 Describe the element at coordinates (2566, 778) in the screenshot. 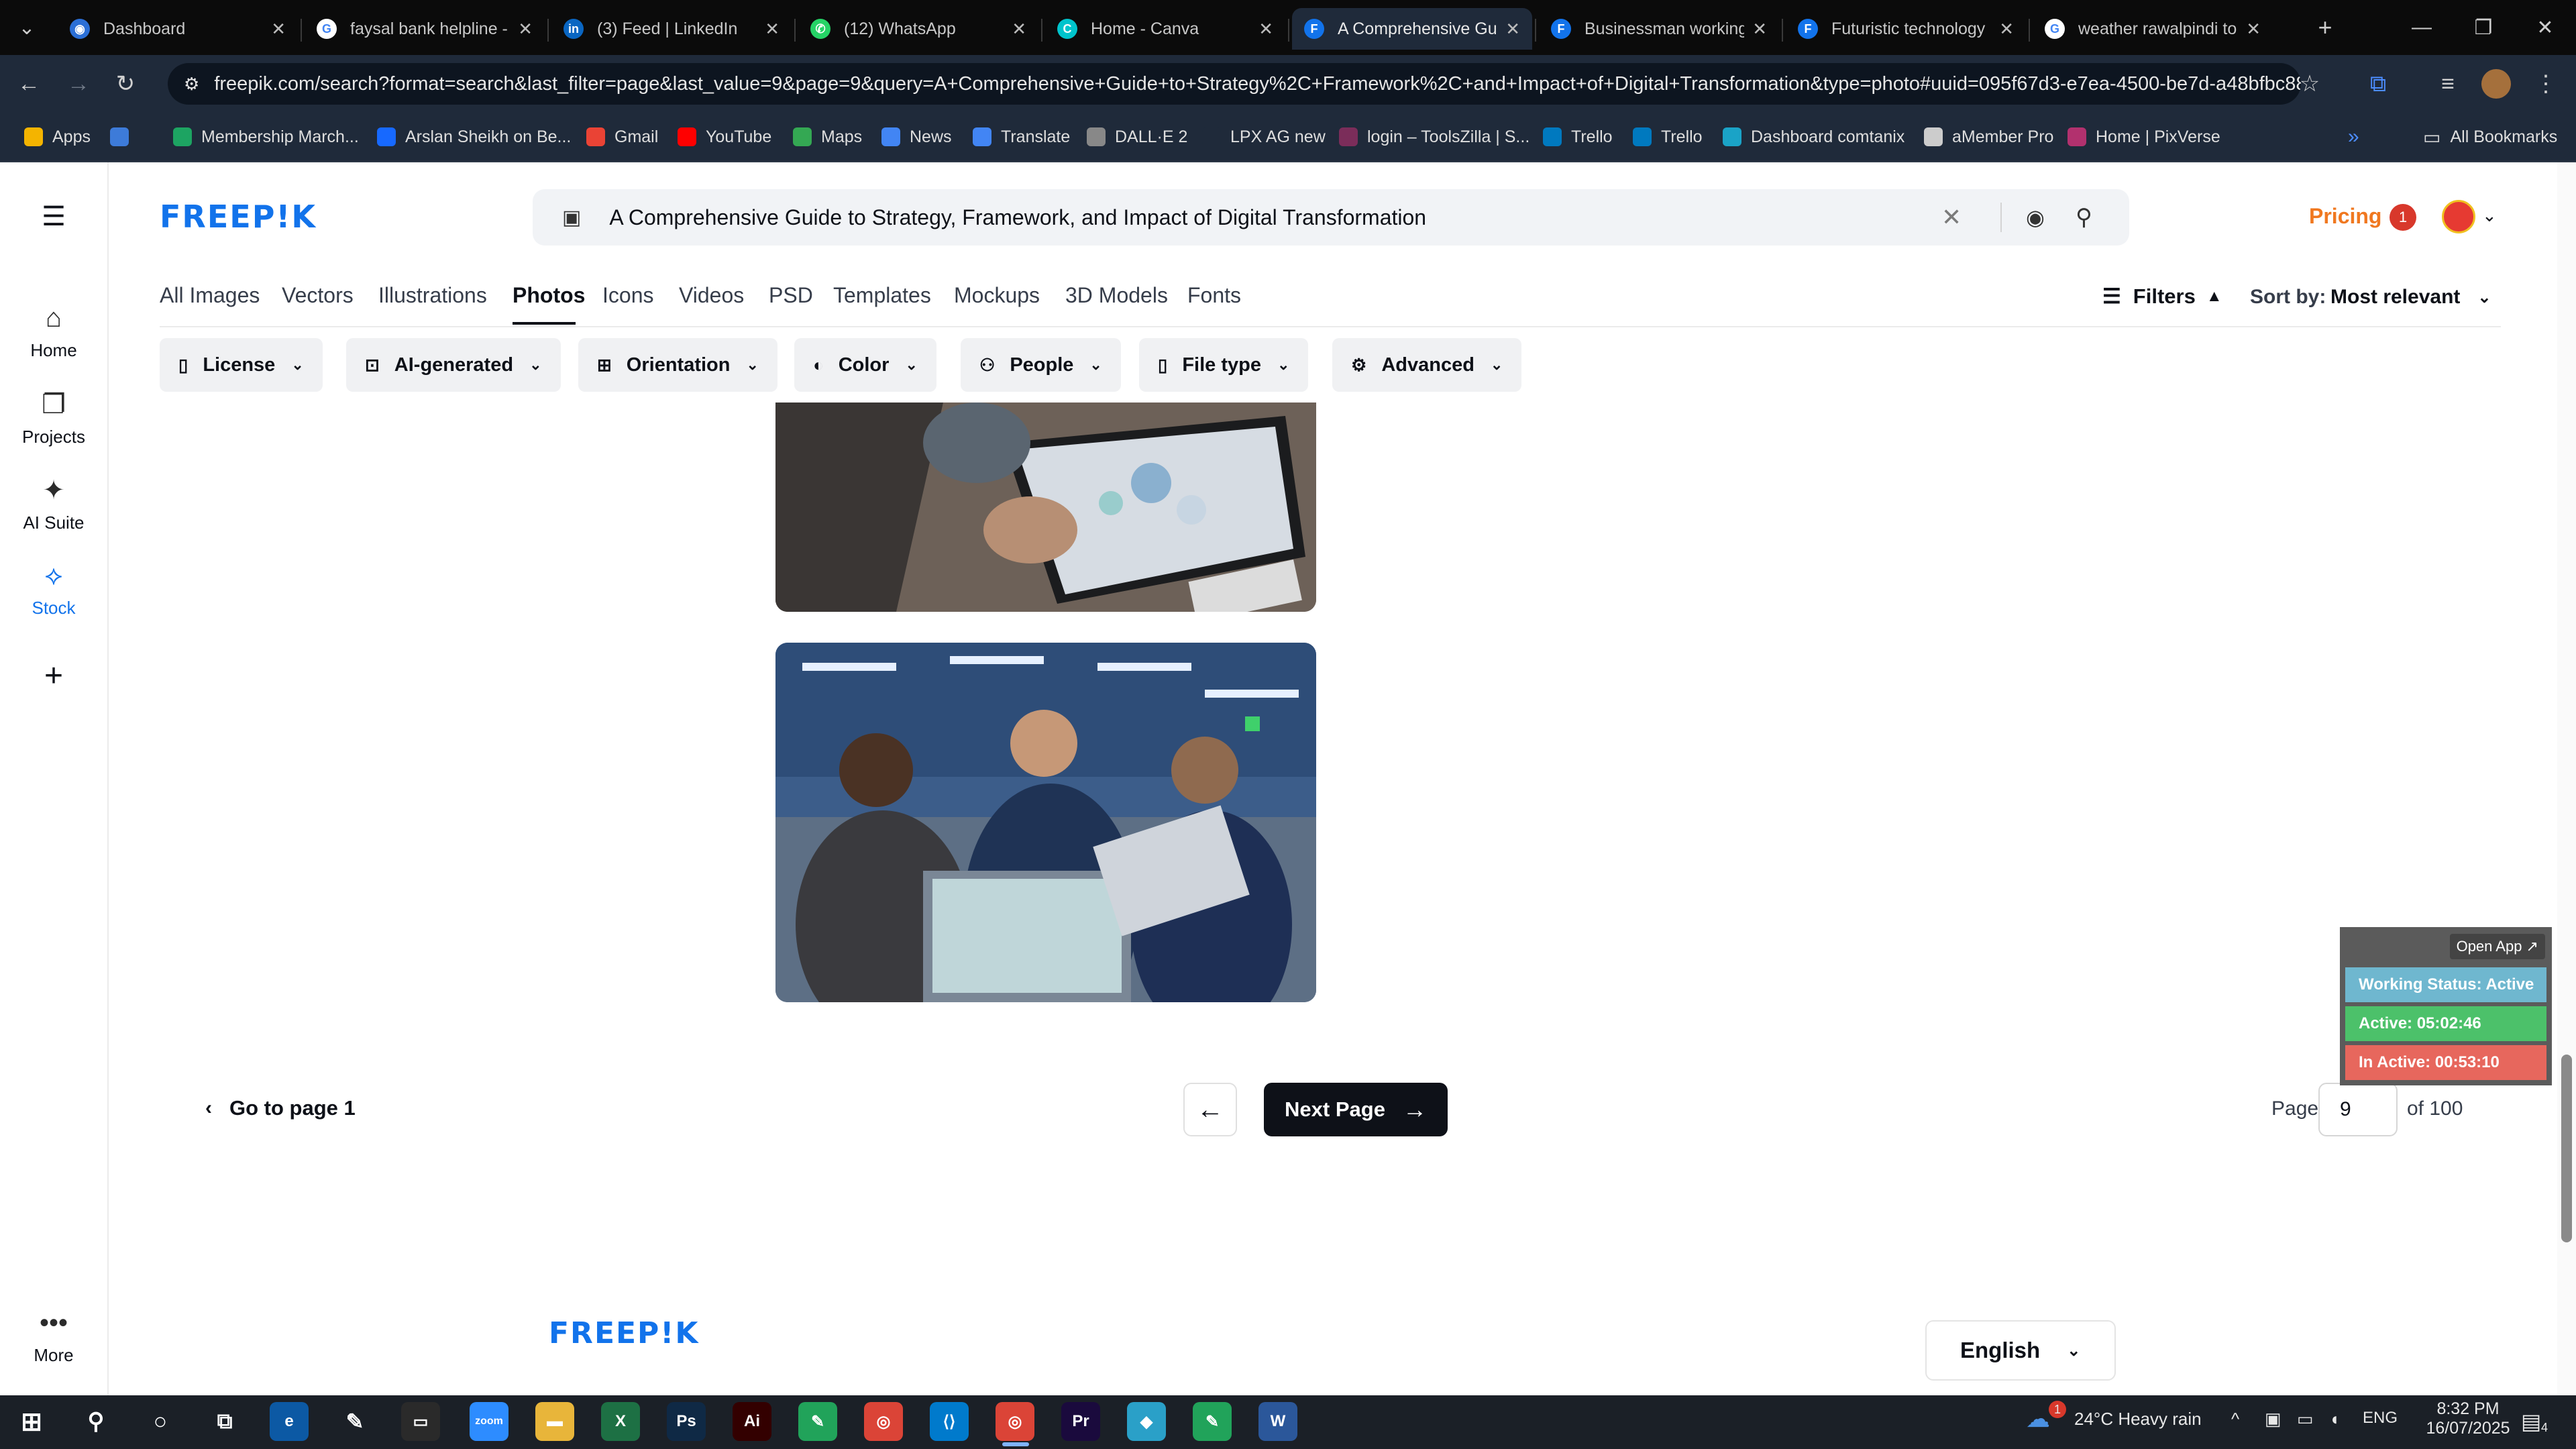

I see `page-scrollbar` at that location.